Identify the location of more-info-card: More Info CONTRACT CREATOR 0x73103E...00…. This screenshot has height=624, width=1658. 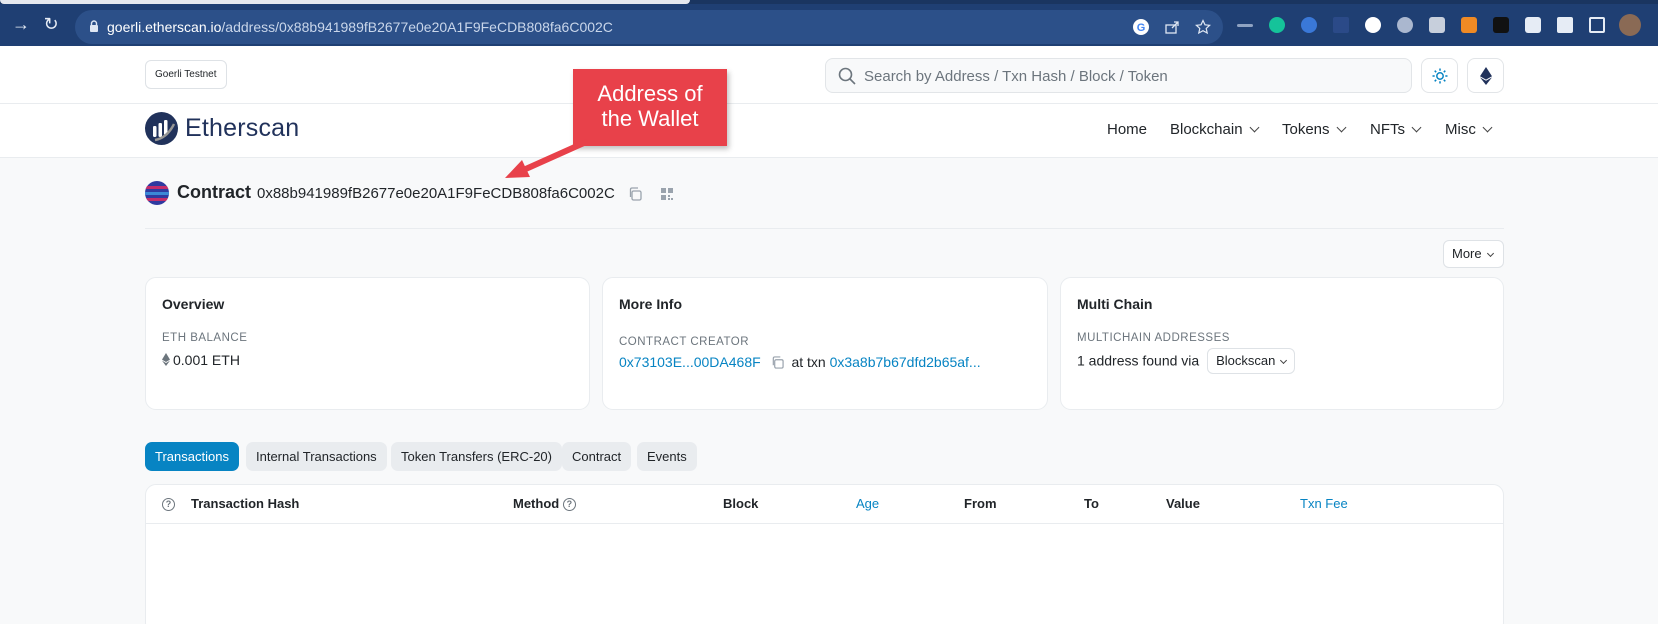
(825, 343).